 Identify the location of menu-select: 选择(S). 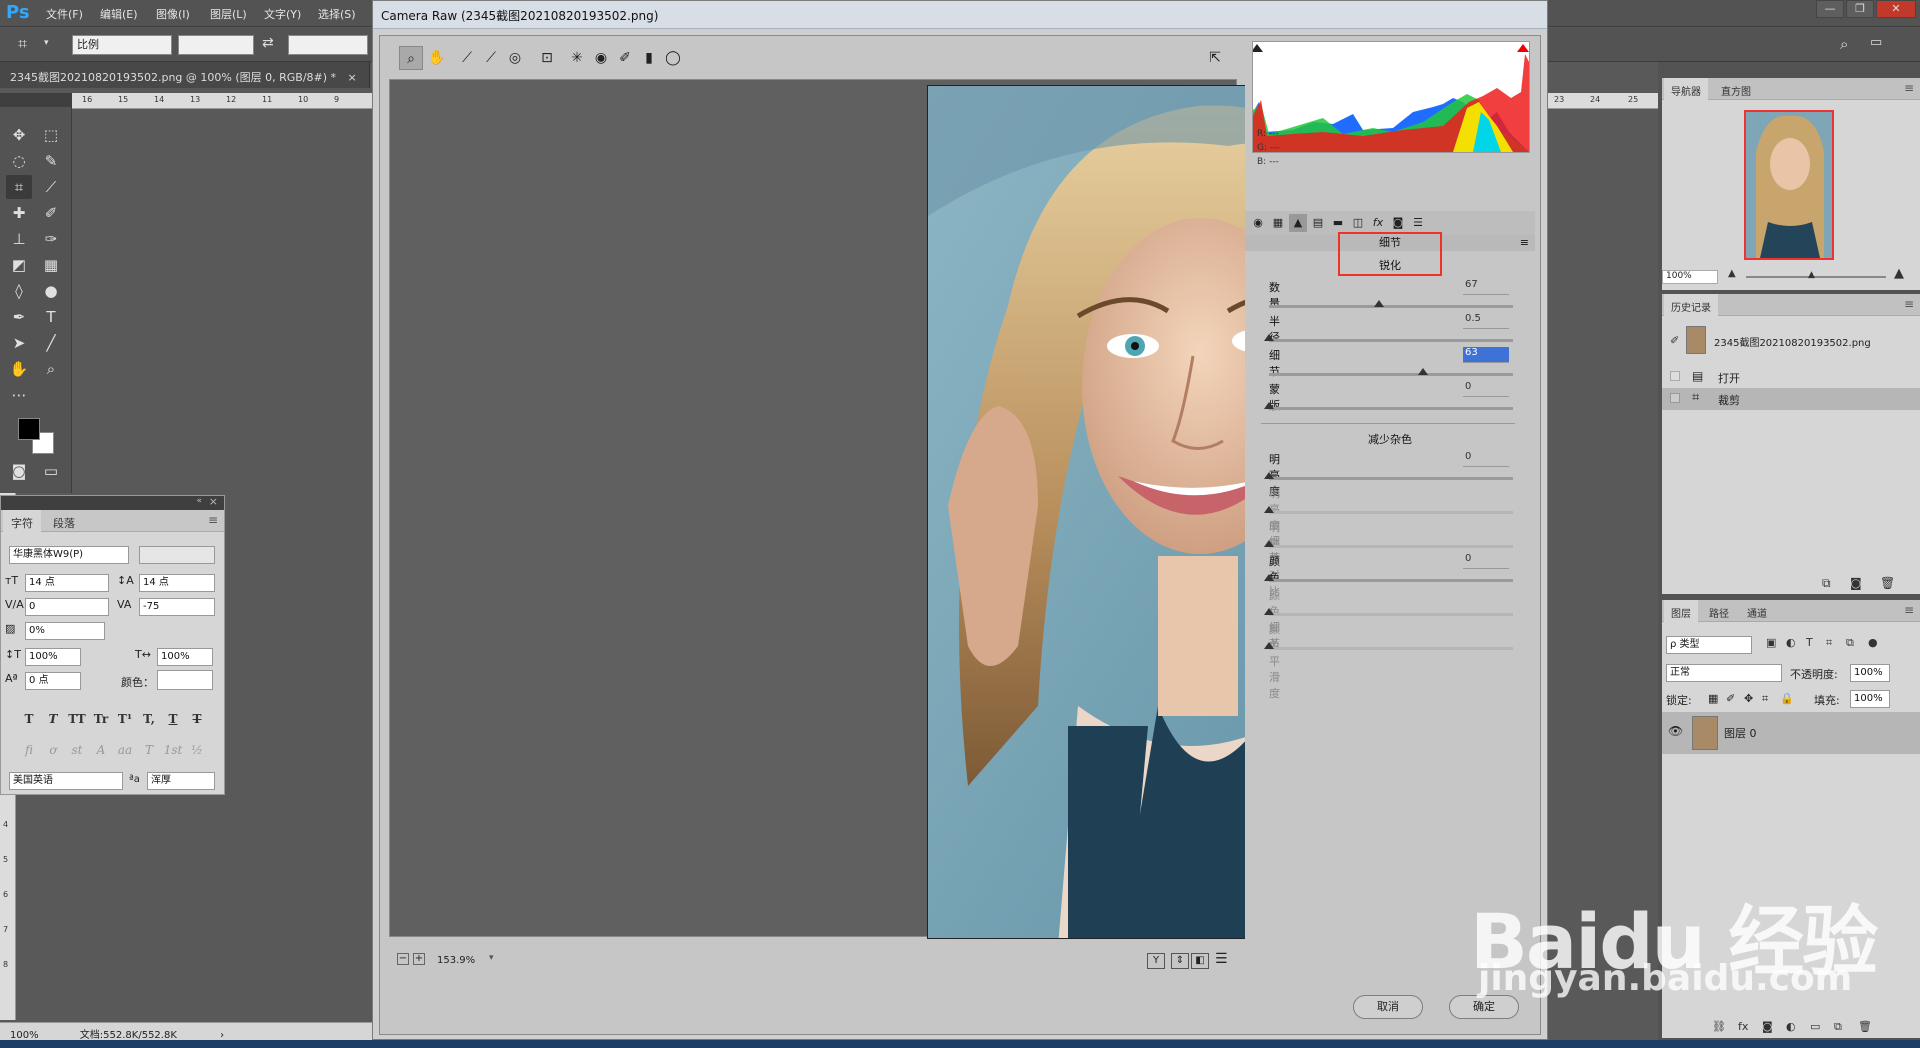
(337, 14).